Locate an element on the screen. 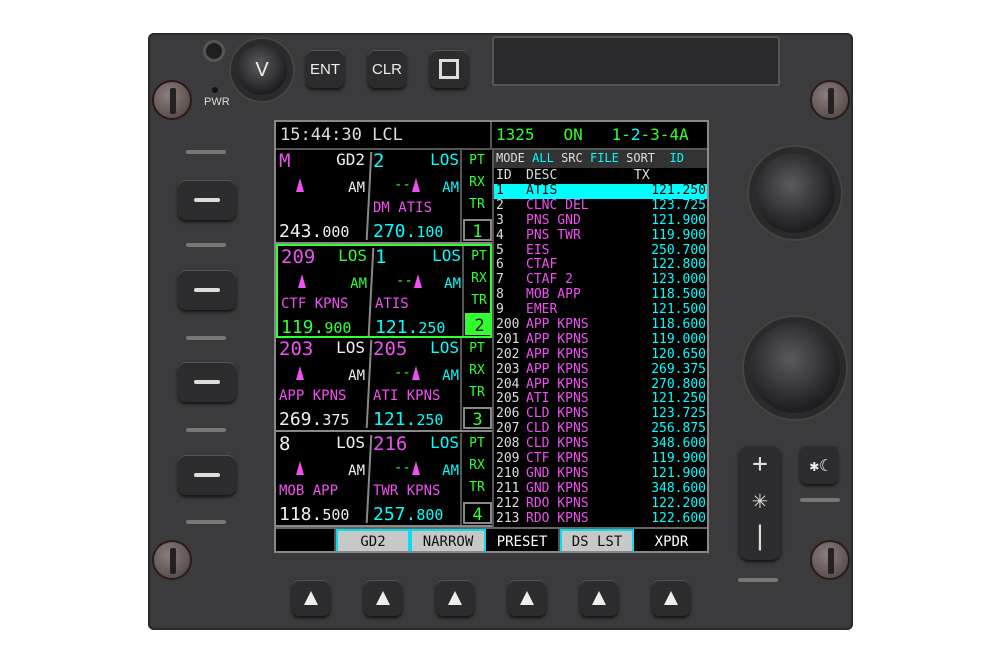  list-row: 201 APP KPNS 119.000 is located at coordinates (600, 339).